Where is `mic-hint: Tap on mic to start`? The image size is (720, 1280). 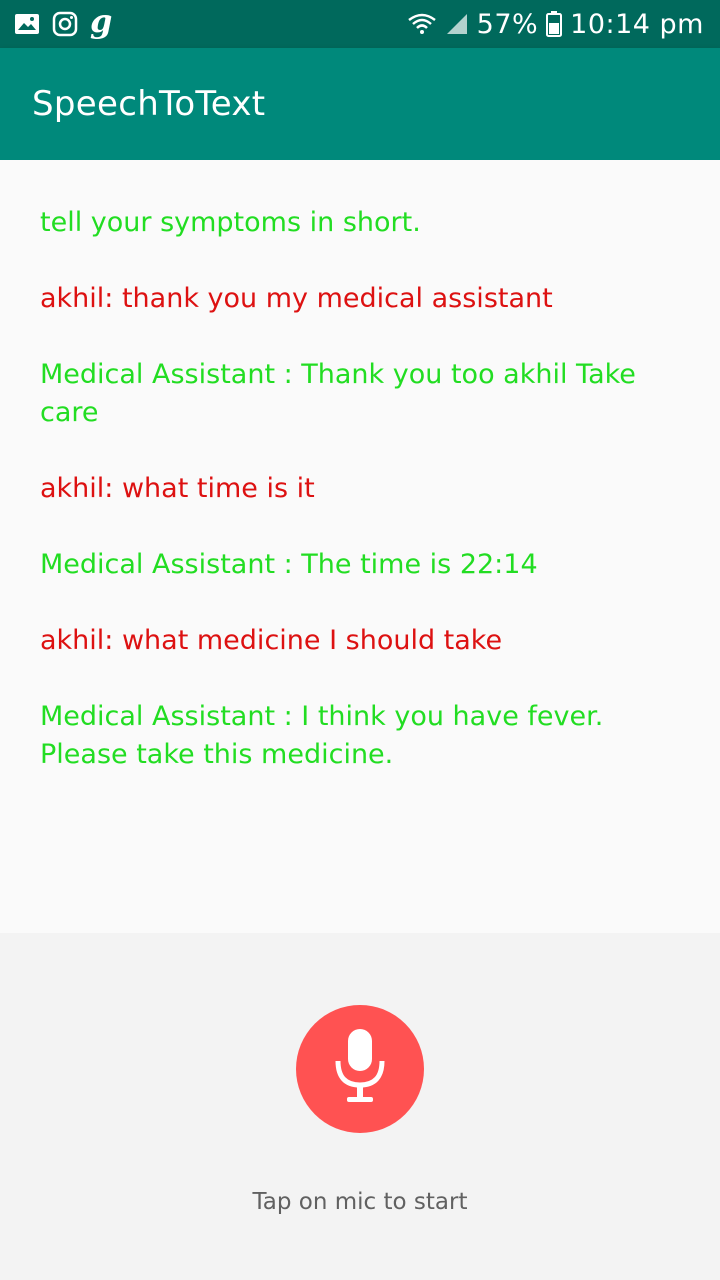
mic-hint: Tap on mic to start is located at coordinates (360, 1202).